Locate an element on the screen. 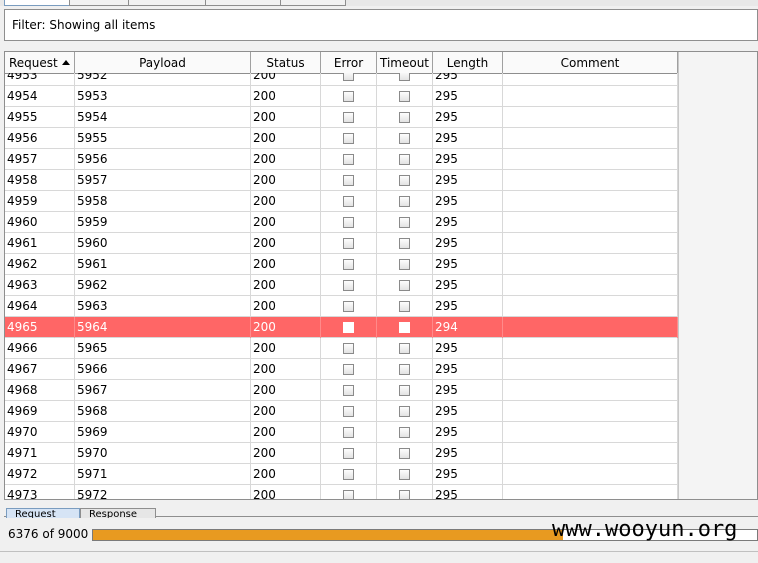 Image resolution: width=758 pixels, height=563 pixels. cell-request: 4967 is located at coordinates (40, 369).